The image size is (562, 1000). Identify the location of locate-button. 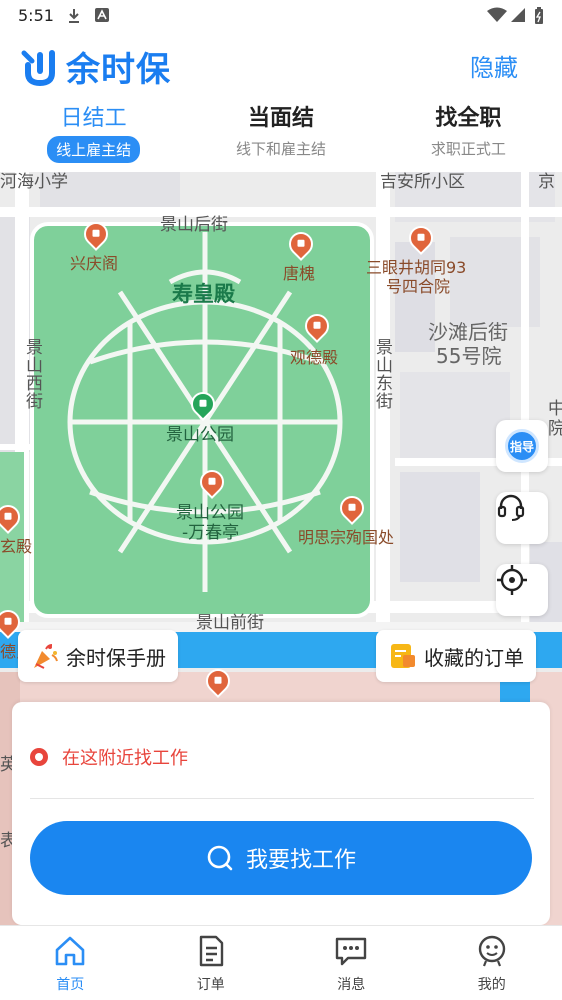
(522, 590).